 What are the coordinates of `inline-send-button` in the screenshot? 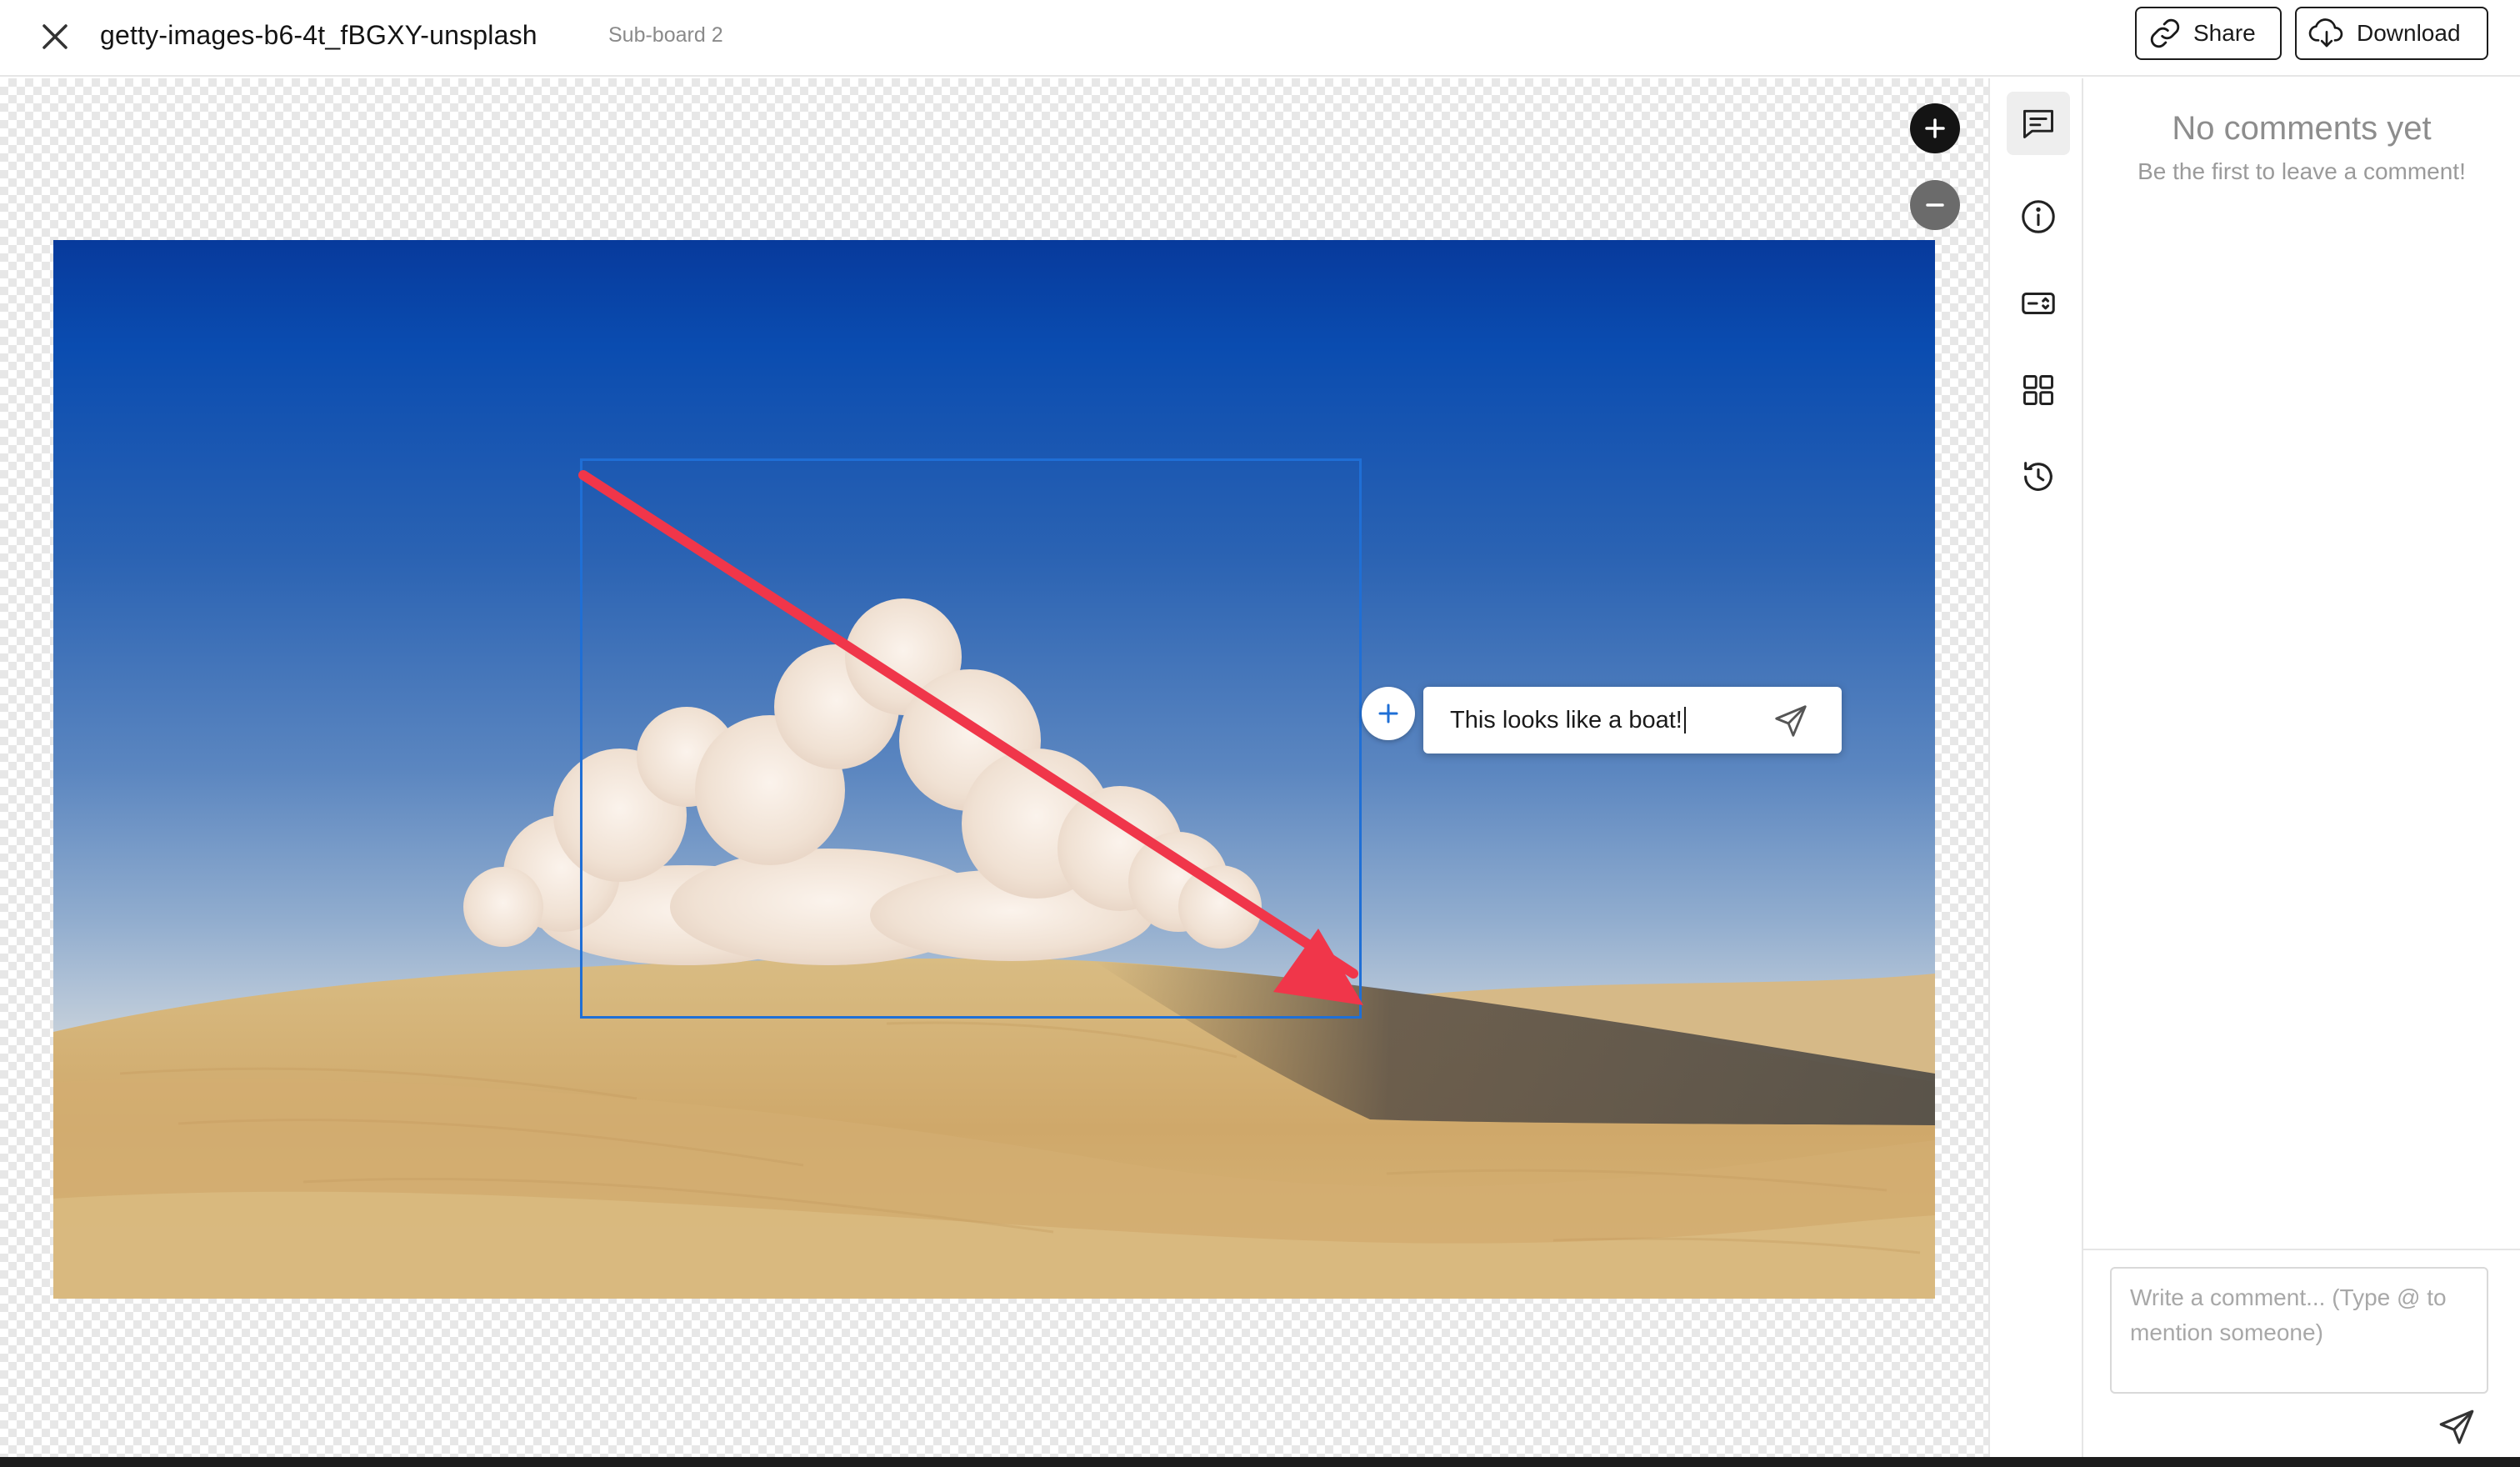 It's located at (1791, 721).